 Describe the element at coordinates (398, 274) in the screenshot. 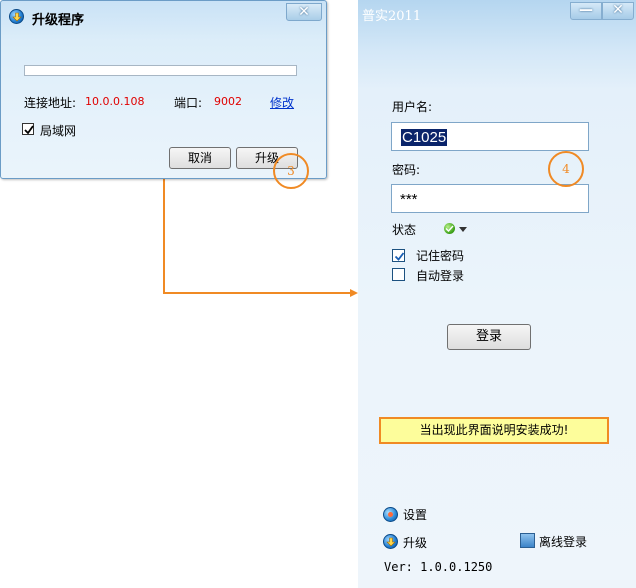

I see `auto-login-checkbox` at that location.